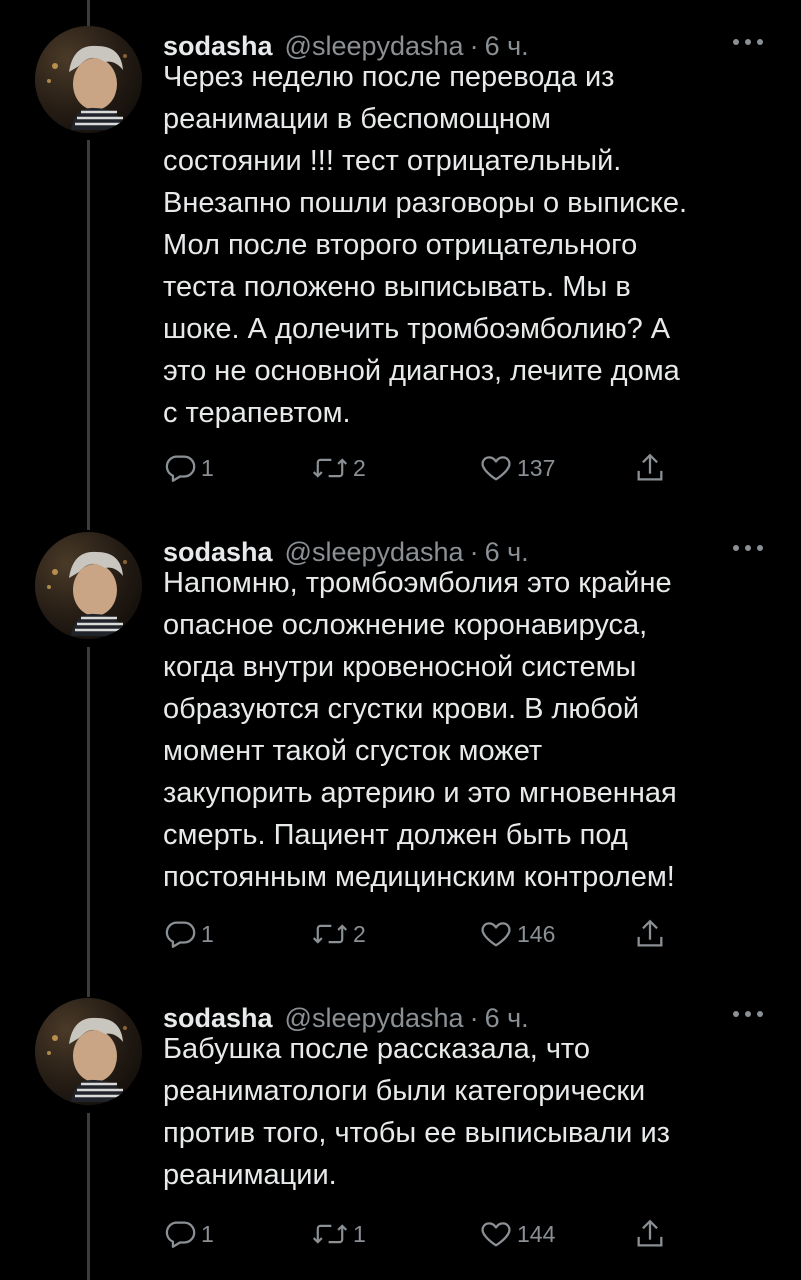 The width and height of the screenshot is (801, 1280). Describe the element at coordinates (88, 14) in the screenshot. I see `thread-connector-line` at that location.